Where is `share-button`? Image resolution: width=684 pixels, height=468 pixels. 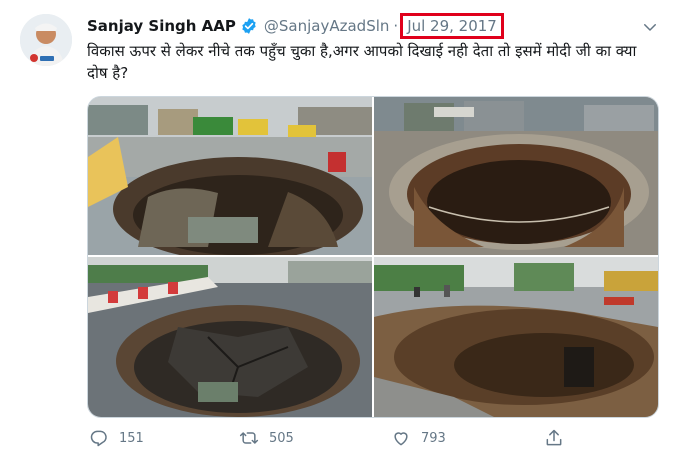 share-button is located at coordinates (559, 438).